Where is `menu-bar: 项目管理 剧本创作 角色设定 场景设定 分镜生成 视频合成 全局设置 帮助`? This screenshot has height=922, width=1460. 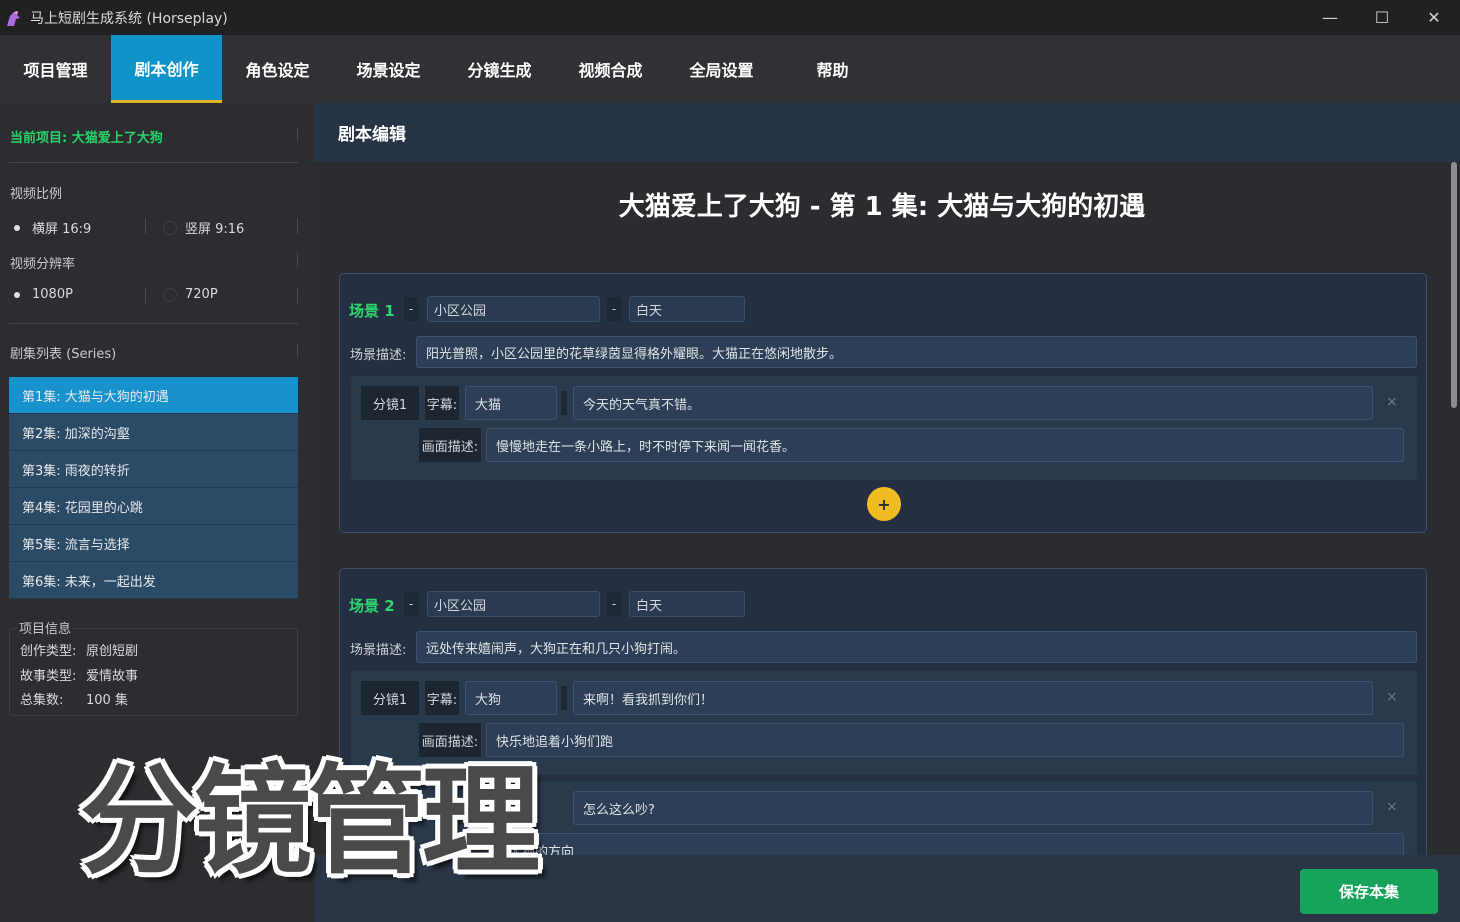
menu-bar: 项目管理 剧本创作 角色设定 场景设定 分镜生成 视频合成 全局设置 帮助 is located at coordinates (730, 69).